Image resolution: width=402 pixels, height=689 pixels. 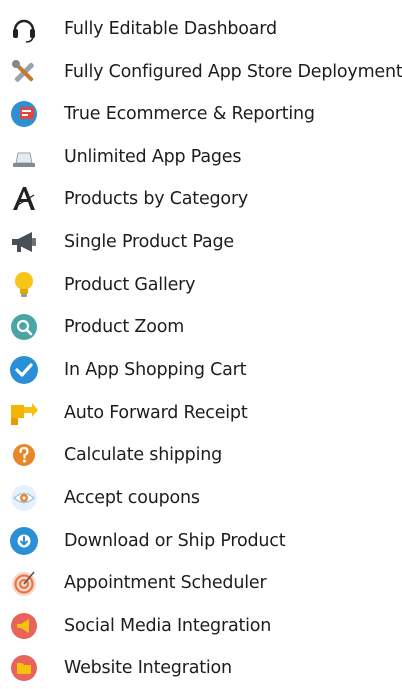 I want to click on eye-icon, so click(x=24, y=498).